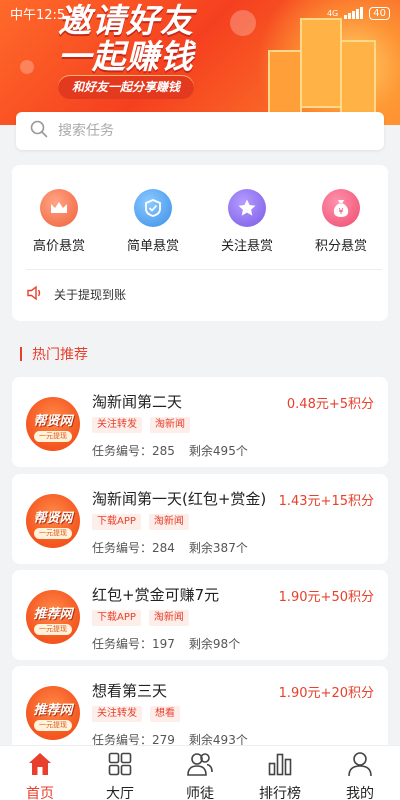 This screenshot has width=400, height=800. What do you see at coordinates (218, 451) in the screenshot?
I see `task-remaining: 剩余495个` at bounding box center [218, 451].